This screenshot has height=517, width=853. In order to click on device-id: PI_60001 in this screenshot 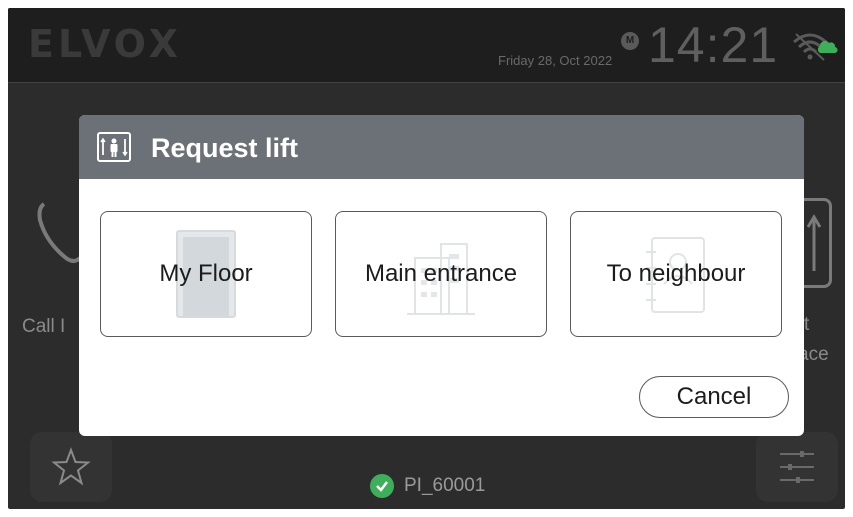, I will do `click(445, 485)`.